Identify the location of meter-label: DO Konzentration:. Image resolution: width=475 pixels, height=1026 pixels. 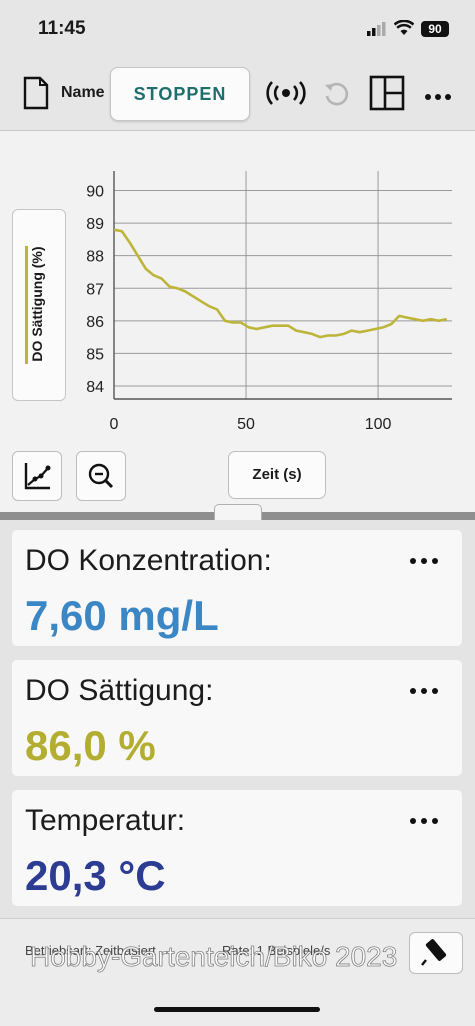
(148, 560).